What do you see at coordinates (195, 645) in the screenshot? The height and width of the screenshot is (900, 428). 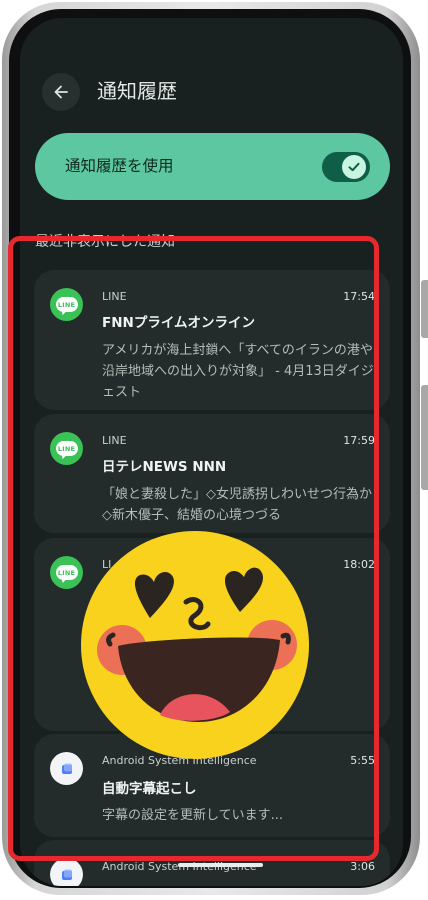 I see `smiling-face-with-heart-eyes-icon` at bounding box center [195, 645].